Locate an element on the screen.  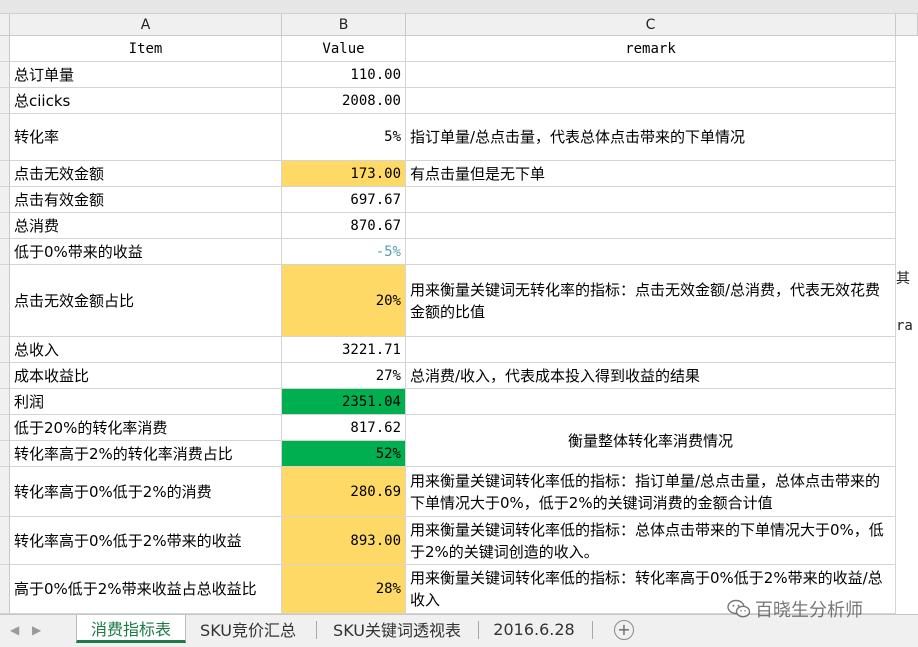
watermark: 百晓生分析师 is located at coordinates (795, 609).